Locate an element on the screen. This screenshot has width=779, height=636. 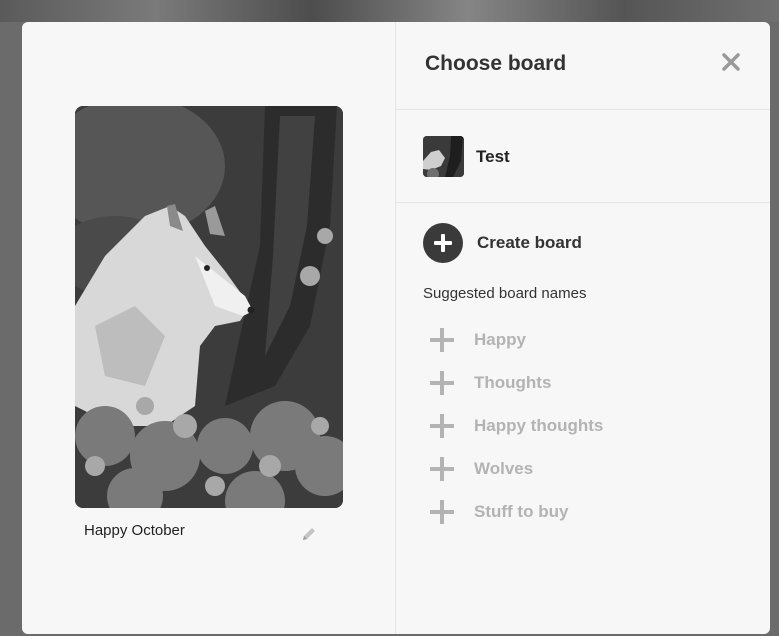
dialog-title: Choose board is located at coordinates (496, 63).